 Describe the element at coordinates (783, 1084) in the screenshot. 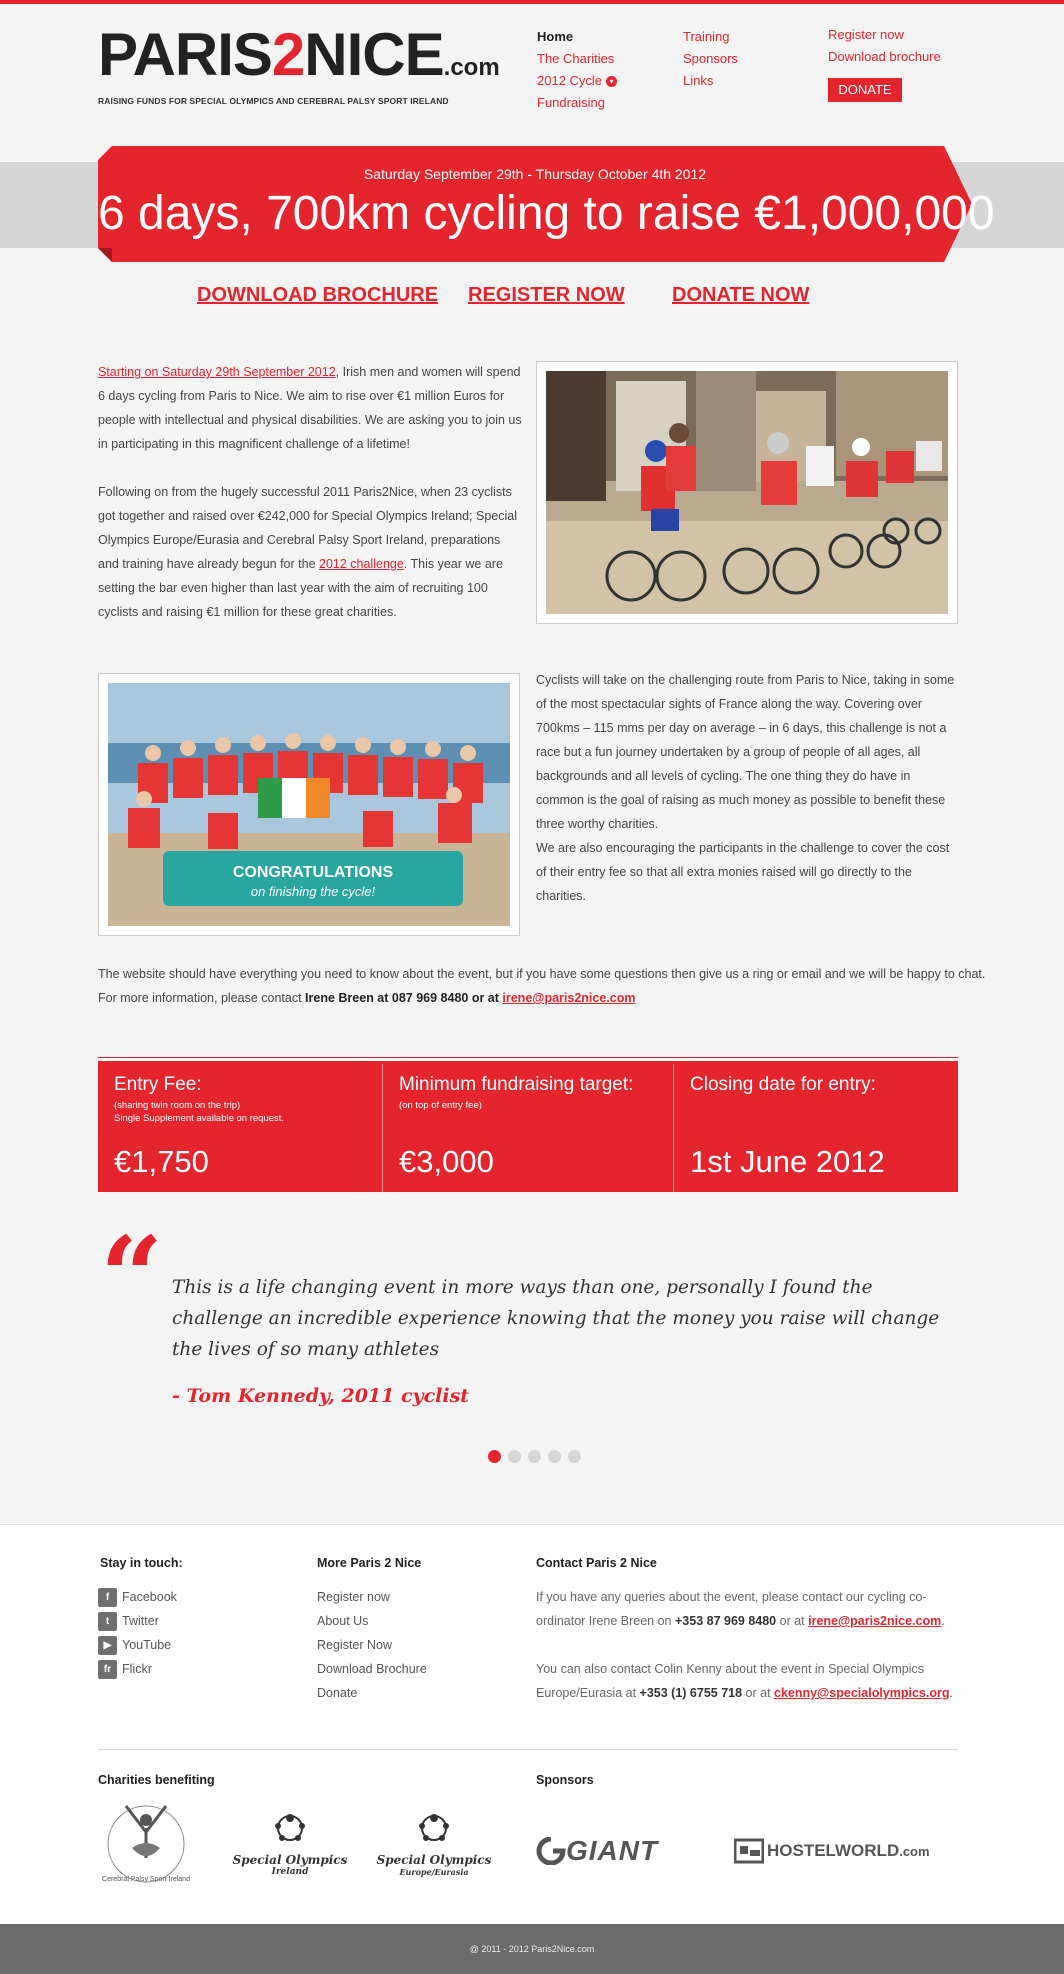

I see `closing-date-title: Closing date for entry:` at that location.